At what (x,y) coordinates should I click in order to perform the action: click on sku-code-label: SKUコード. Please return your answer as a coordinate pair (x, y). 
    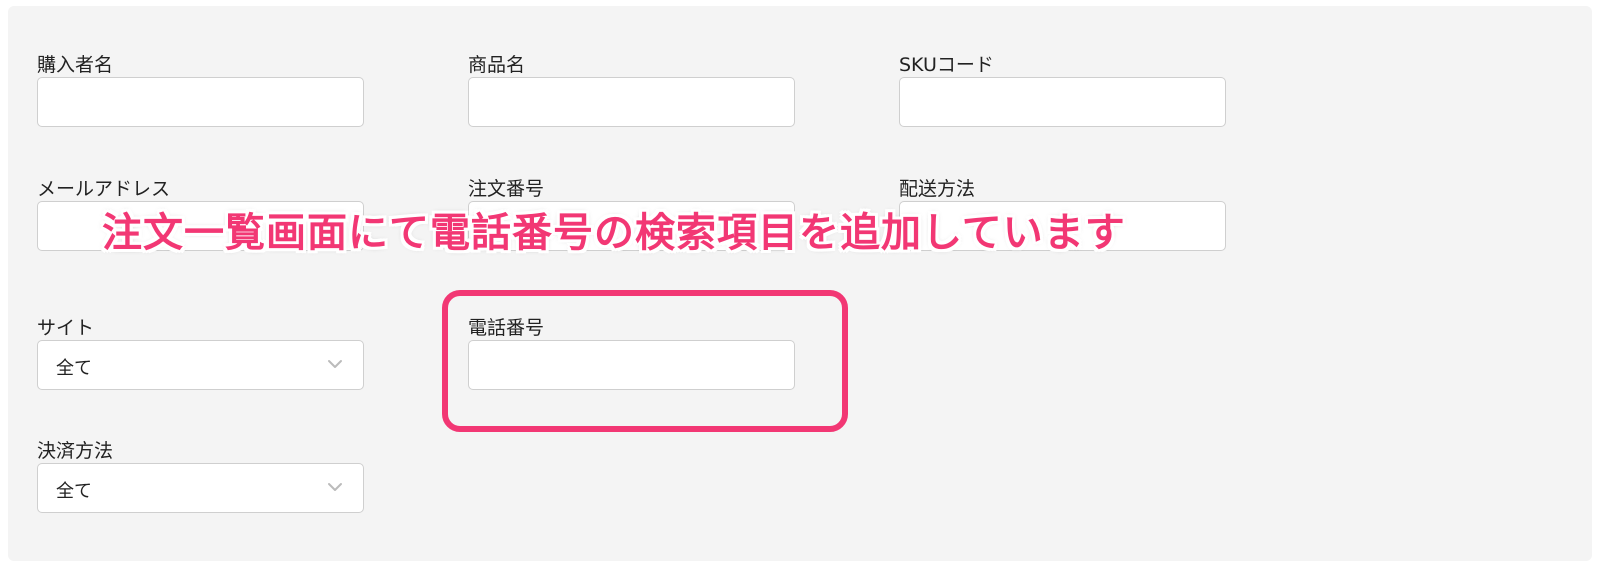
    Looking at the image, I should click on (946, 65).